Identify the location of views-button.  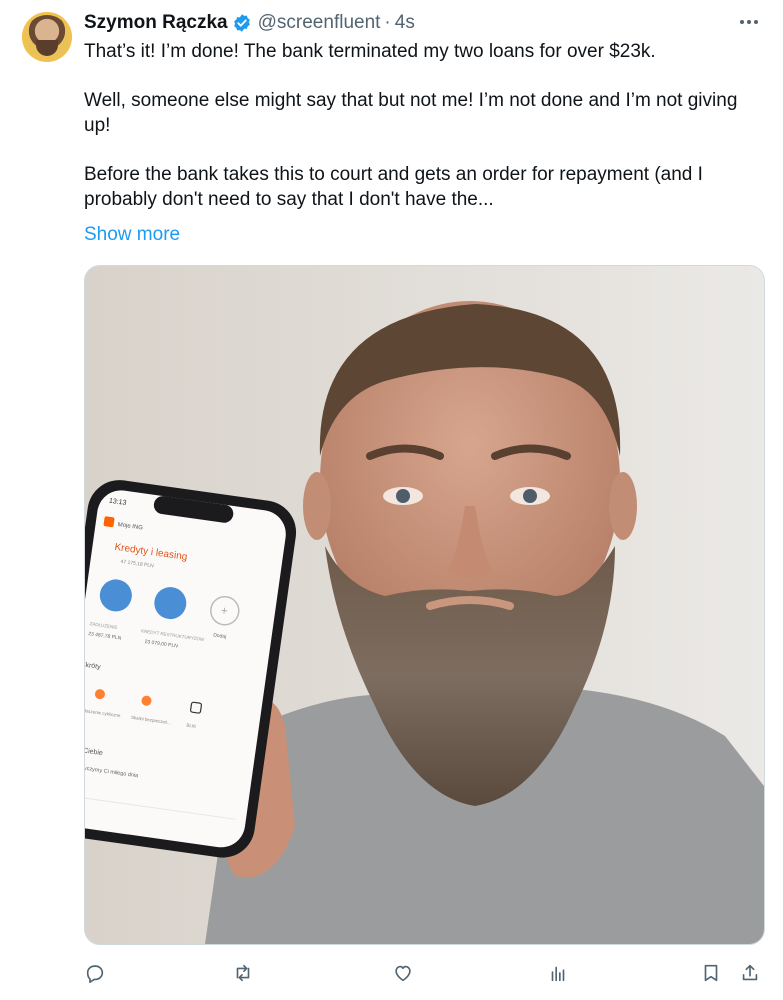
(558, 973).